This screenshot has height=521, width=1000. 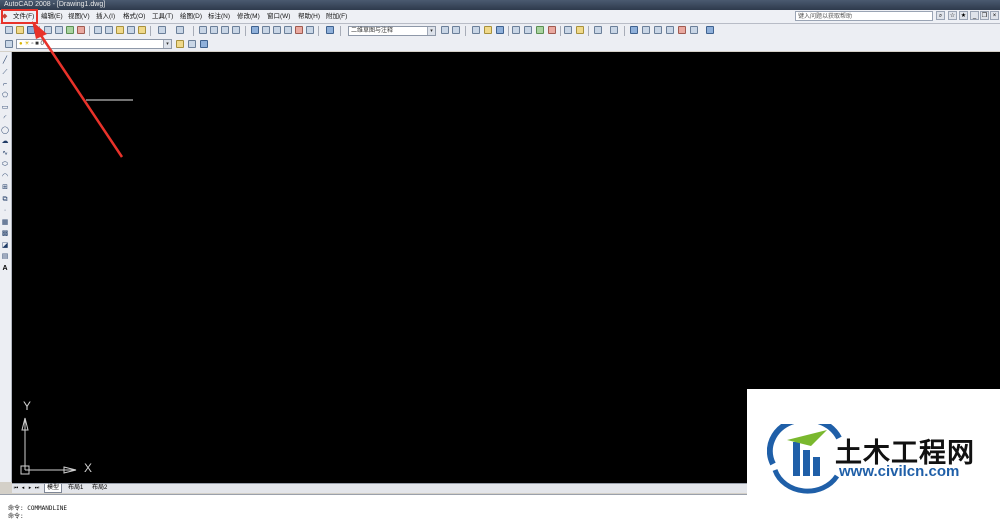 I want to click on revision-cloud-icon: ☁, so click(x=5, y=142).